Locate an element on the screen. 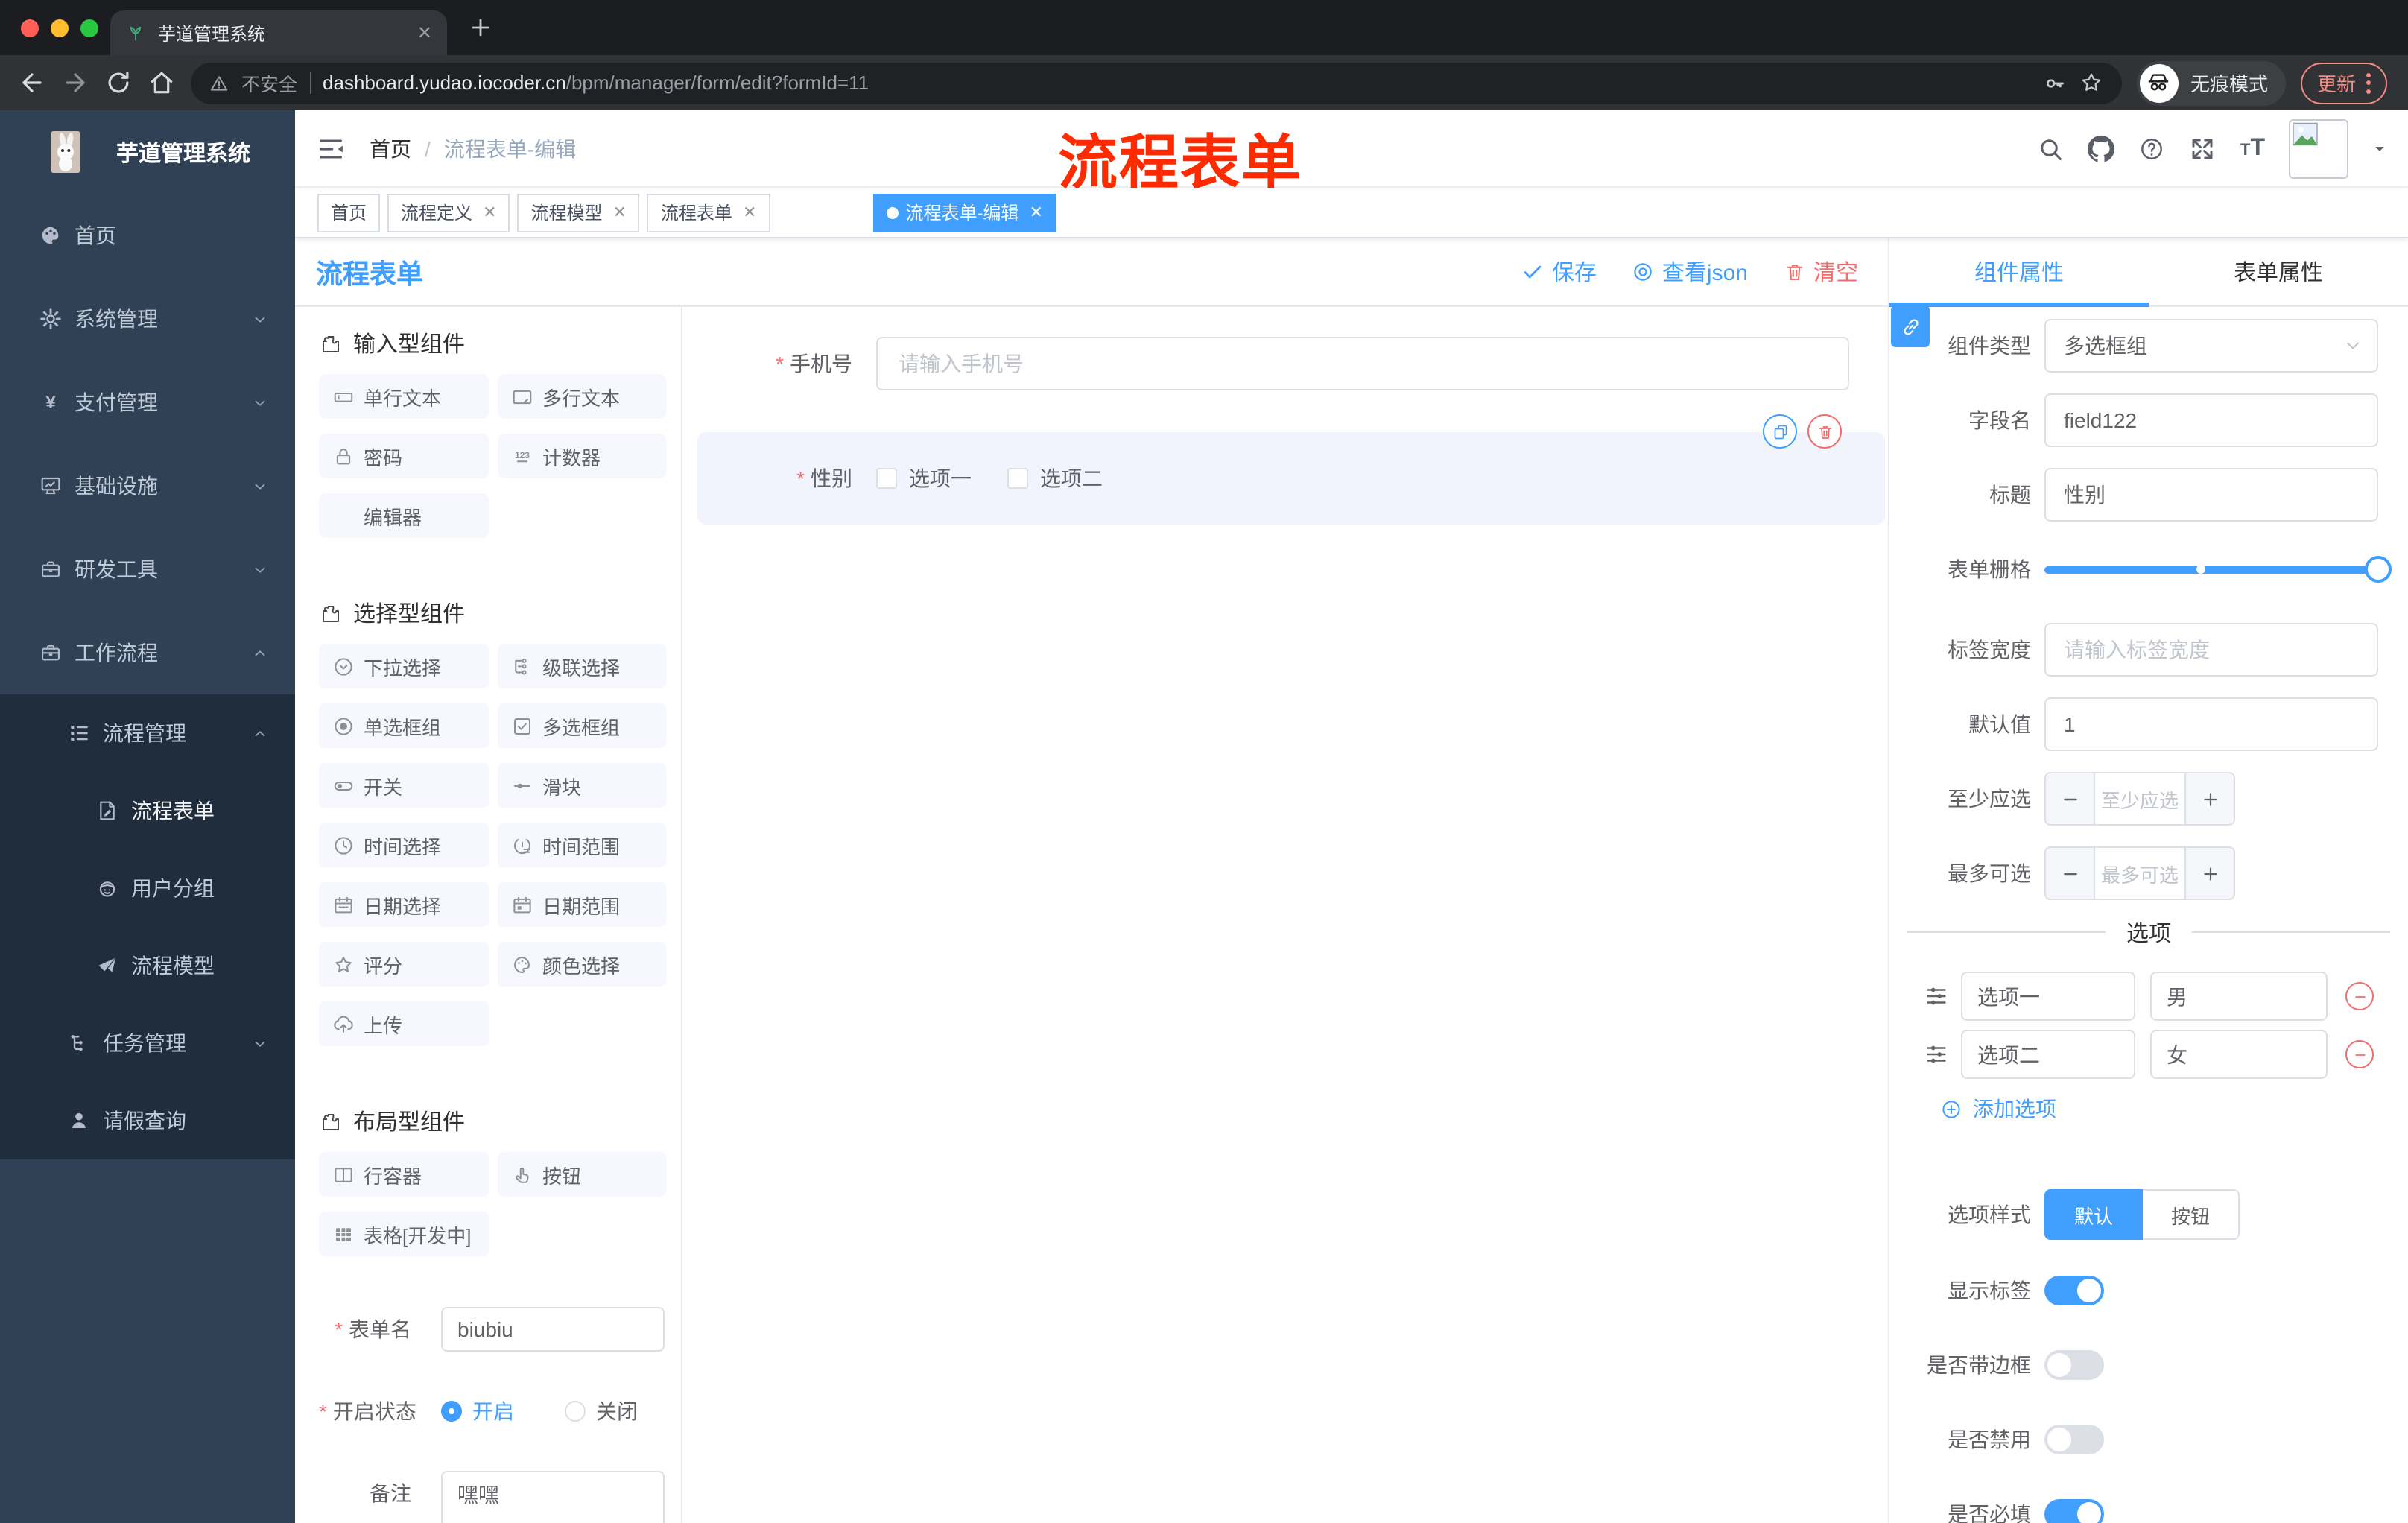 This screenshot has width=2408, height=1523. github-icon is located at coordinates (2101, 149).